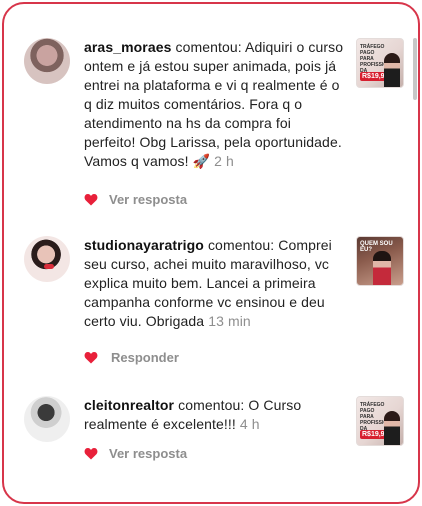 This screenshot has width=422, height=506. What do you see at coordinates (128, 47) in the screenshot?
I see `comment-username: aras_moraes` at bounding box center [128, 47].